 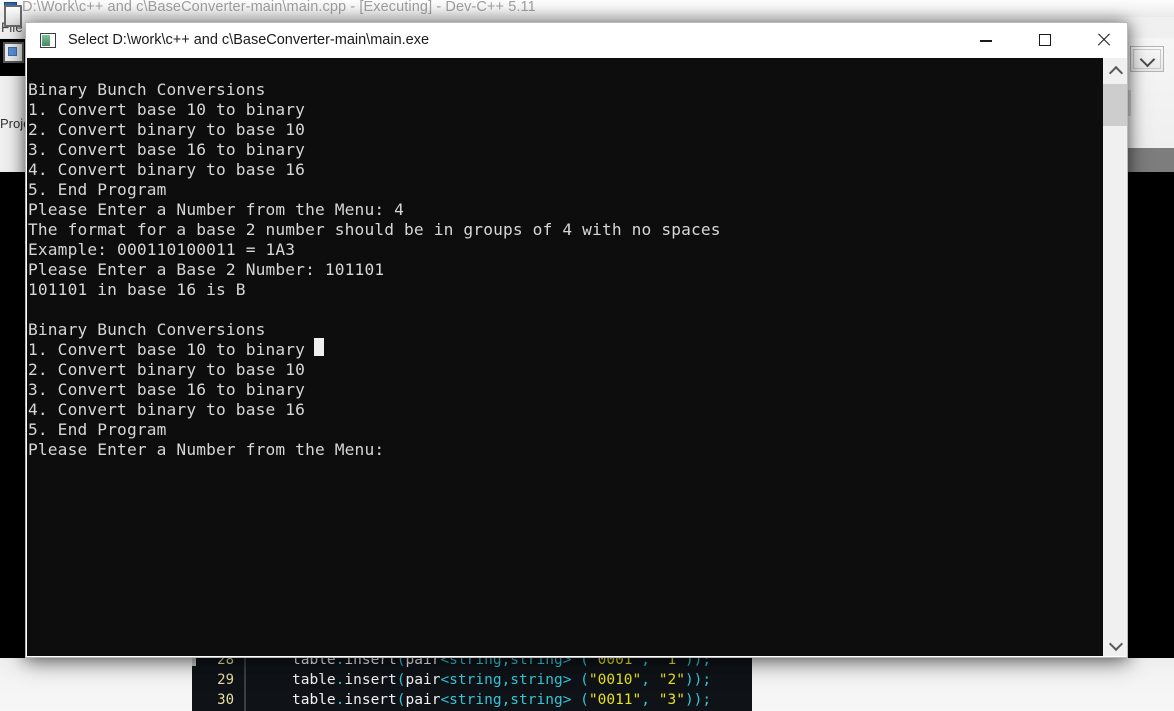 What do you see at coordinates (13, 52) in the screenshot?
I see `project-window-icon` at bounding box center [13, 52].